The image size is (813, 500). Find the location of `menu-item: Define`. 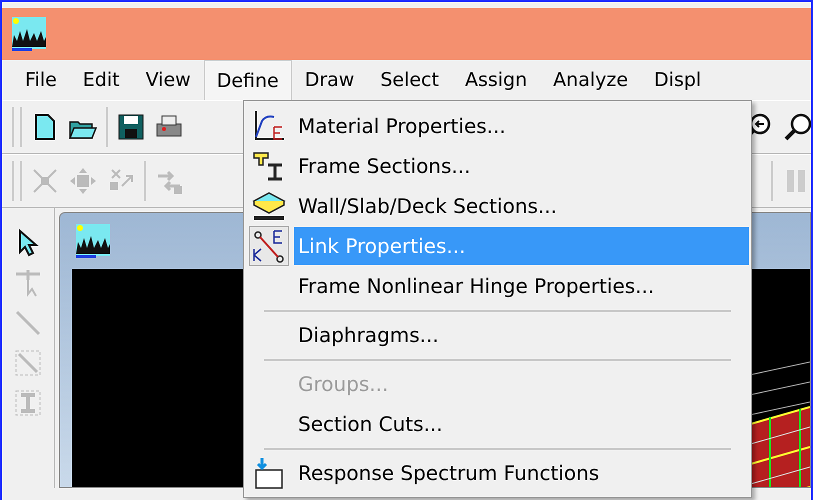

menu-item: Define is located at coordinates (248, 80).